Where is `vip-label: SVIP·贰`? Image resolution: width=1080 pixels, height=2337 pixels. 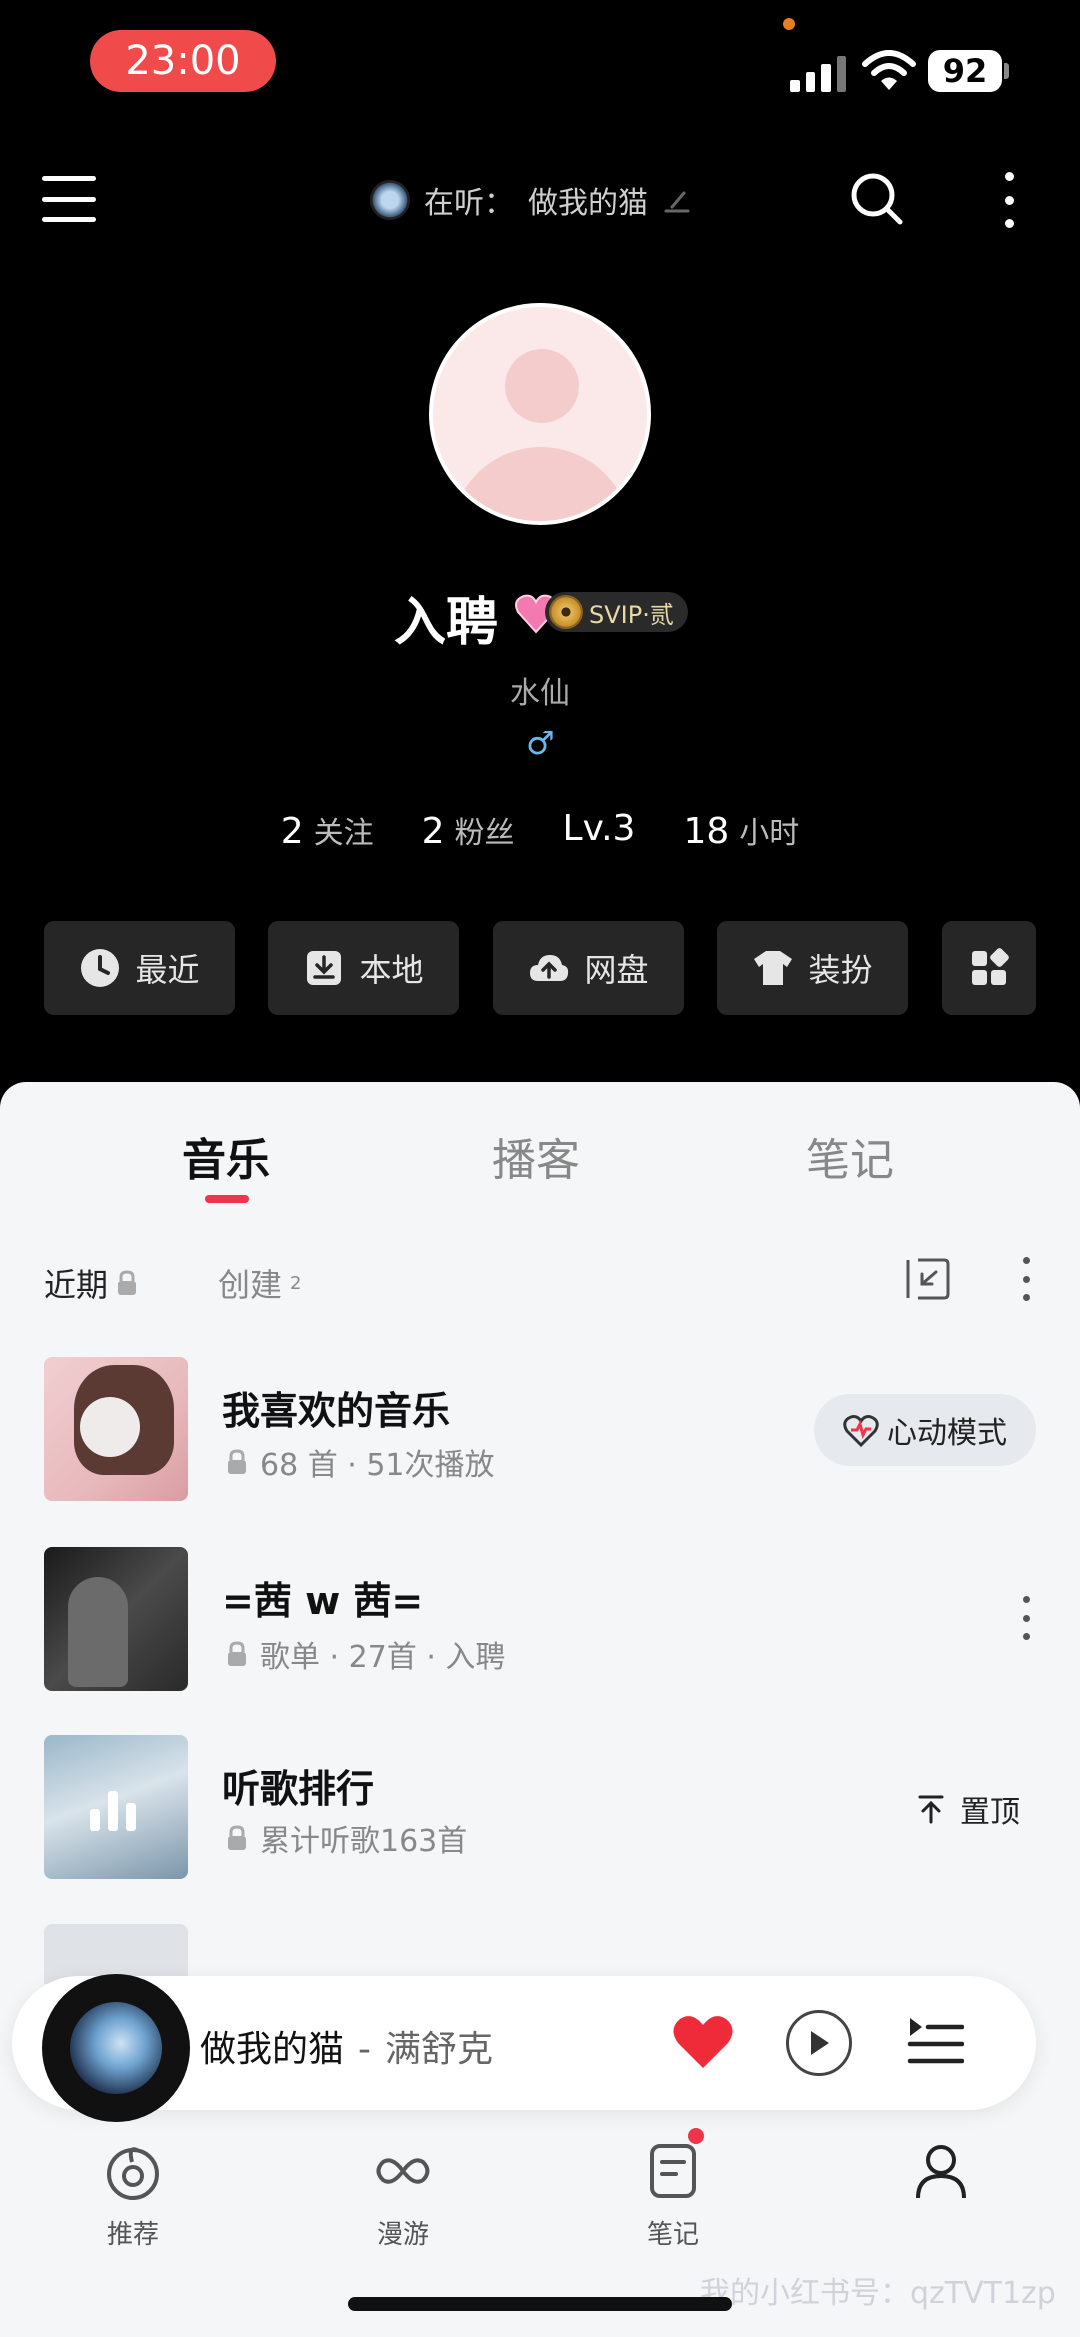
vip-label: SVIP·贰 is located at coordinates (631, 614).